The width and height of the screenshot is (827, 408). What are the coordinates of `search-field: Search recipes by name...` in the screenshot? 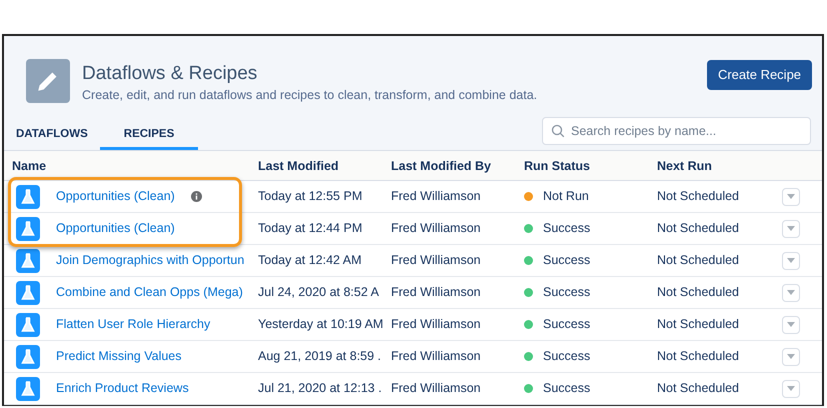 It's located at (676, 131).